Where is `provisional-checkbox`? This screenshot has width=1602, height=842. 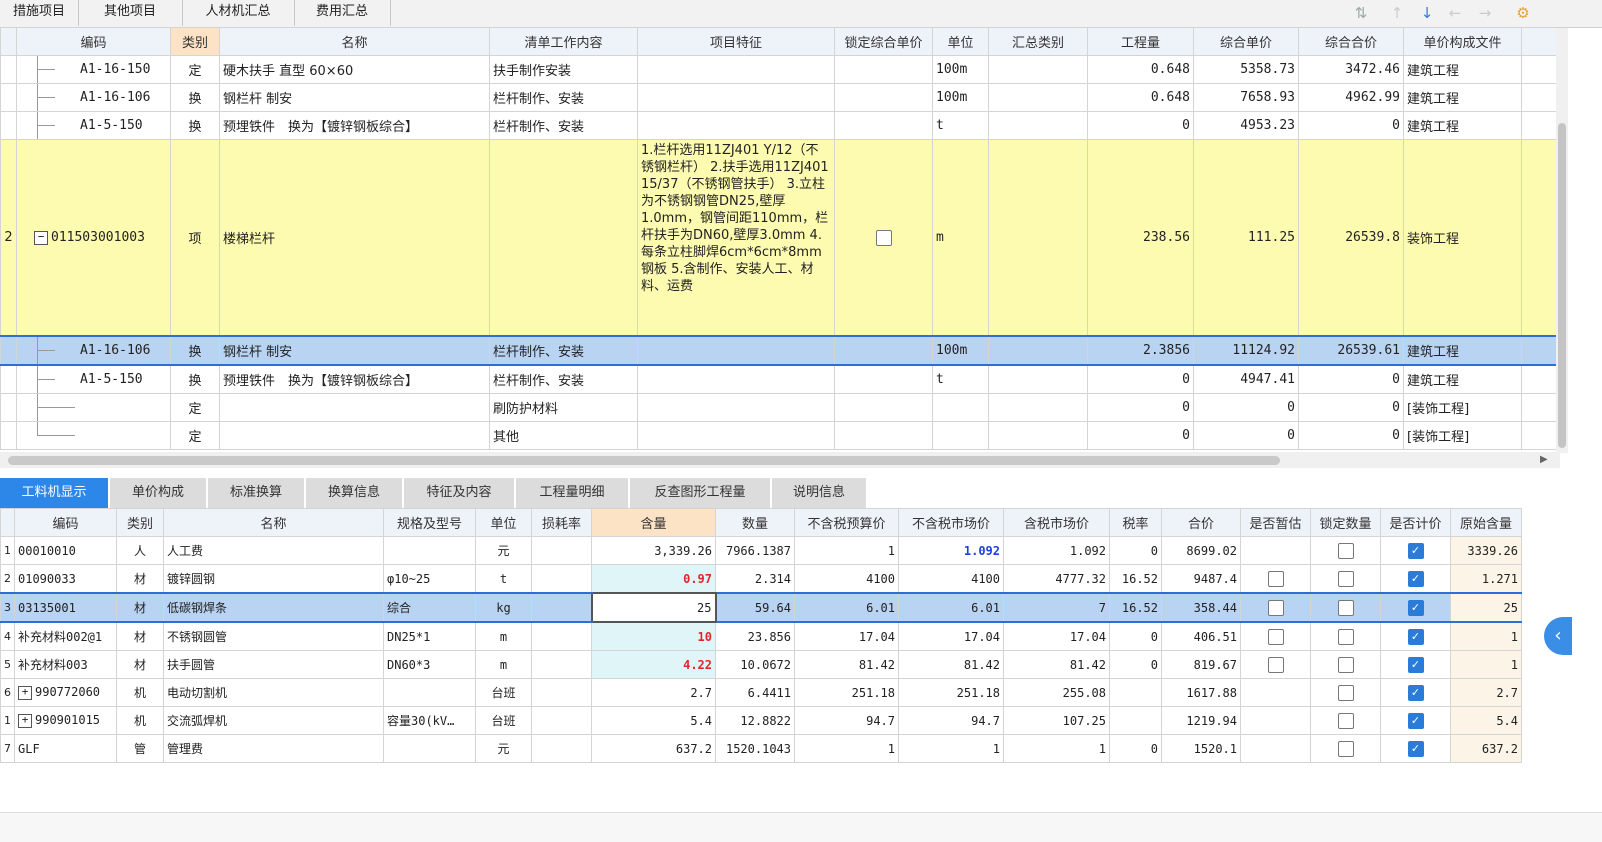
provisional-checkbox is located at coordinates (1275, 607).